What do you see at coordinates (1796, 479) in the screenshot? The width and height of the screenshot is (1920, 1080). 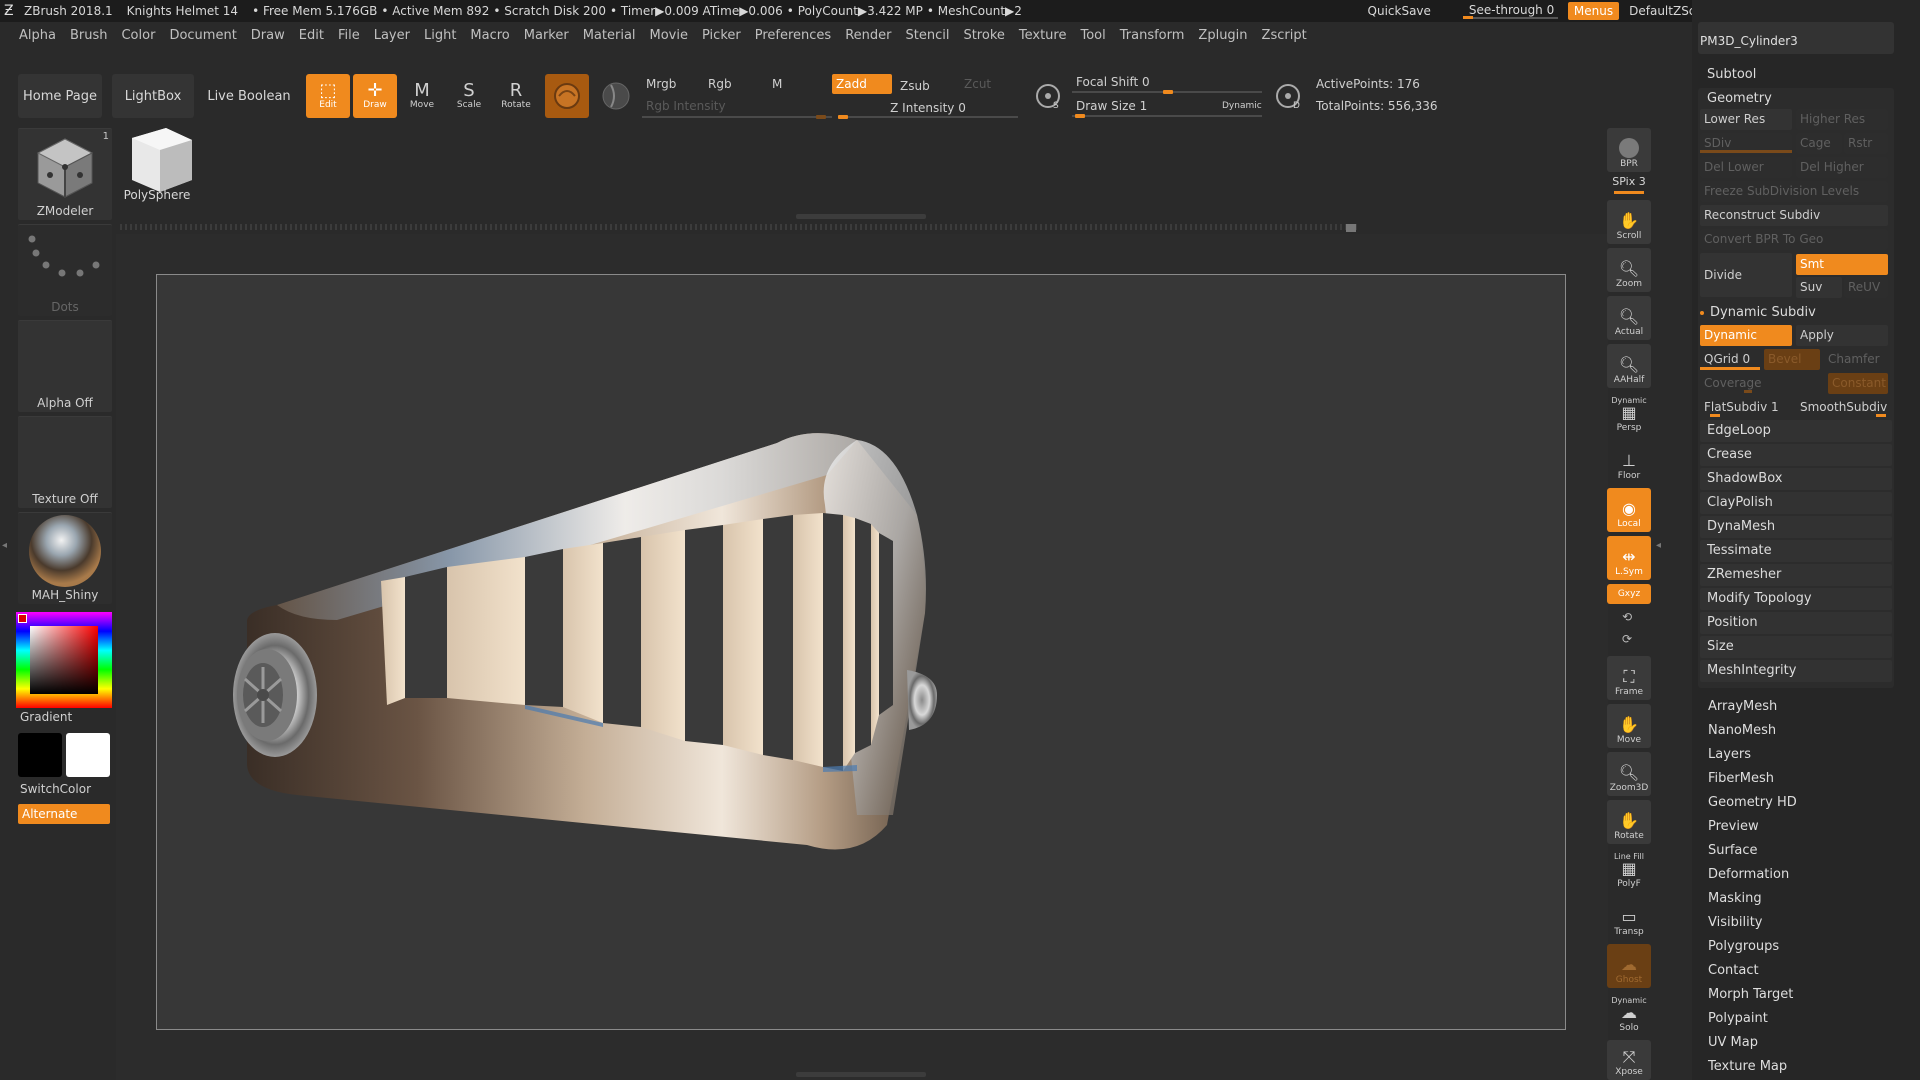 I see `shadowbox-menu: ShadowBox` at bounding box center [1796, 479].